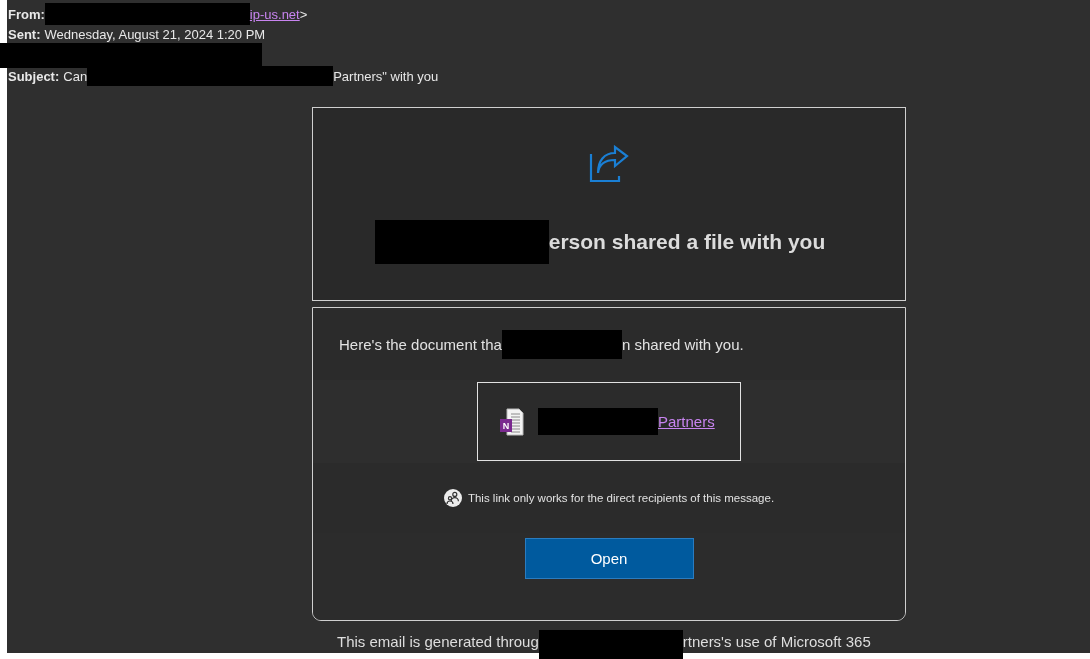  I want to click on people-icon, so click(452, 498).